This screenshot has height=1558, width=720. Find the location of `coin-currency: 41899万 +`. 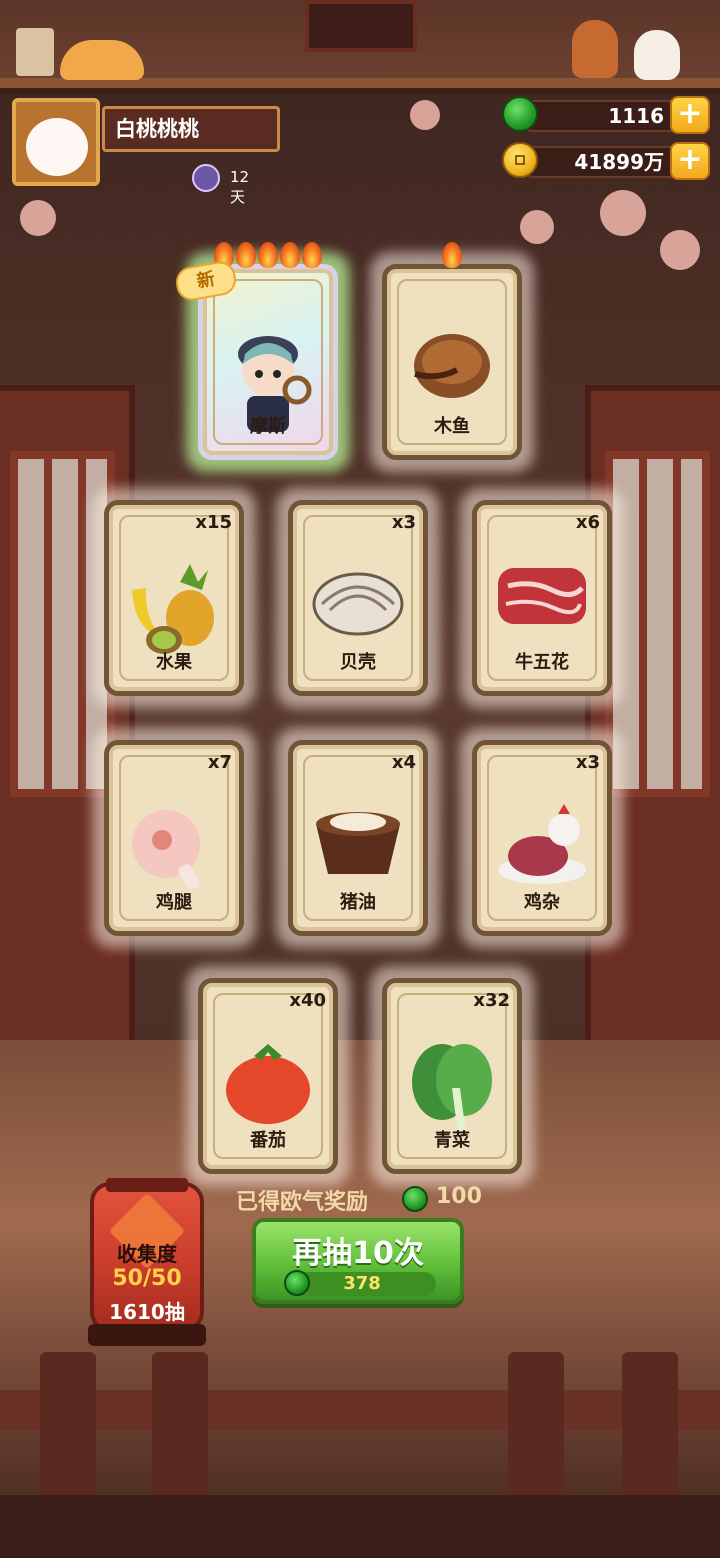

coin-currency: 41899万 + is located at coordinates (606, 161).